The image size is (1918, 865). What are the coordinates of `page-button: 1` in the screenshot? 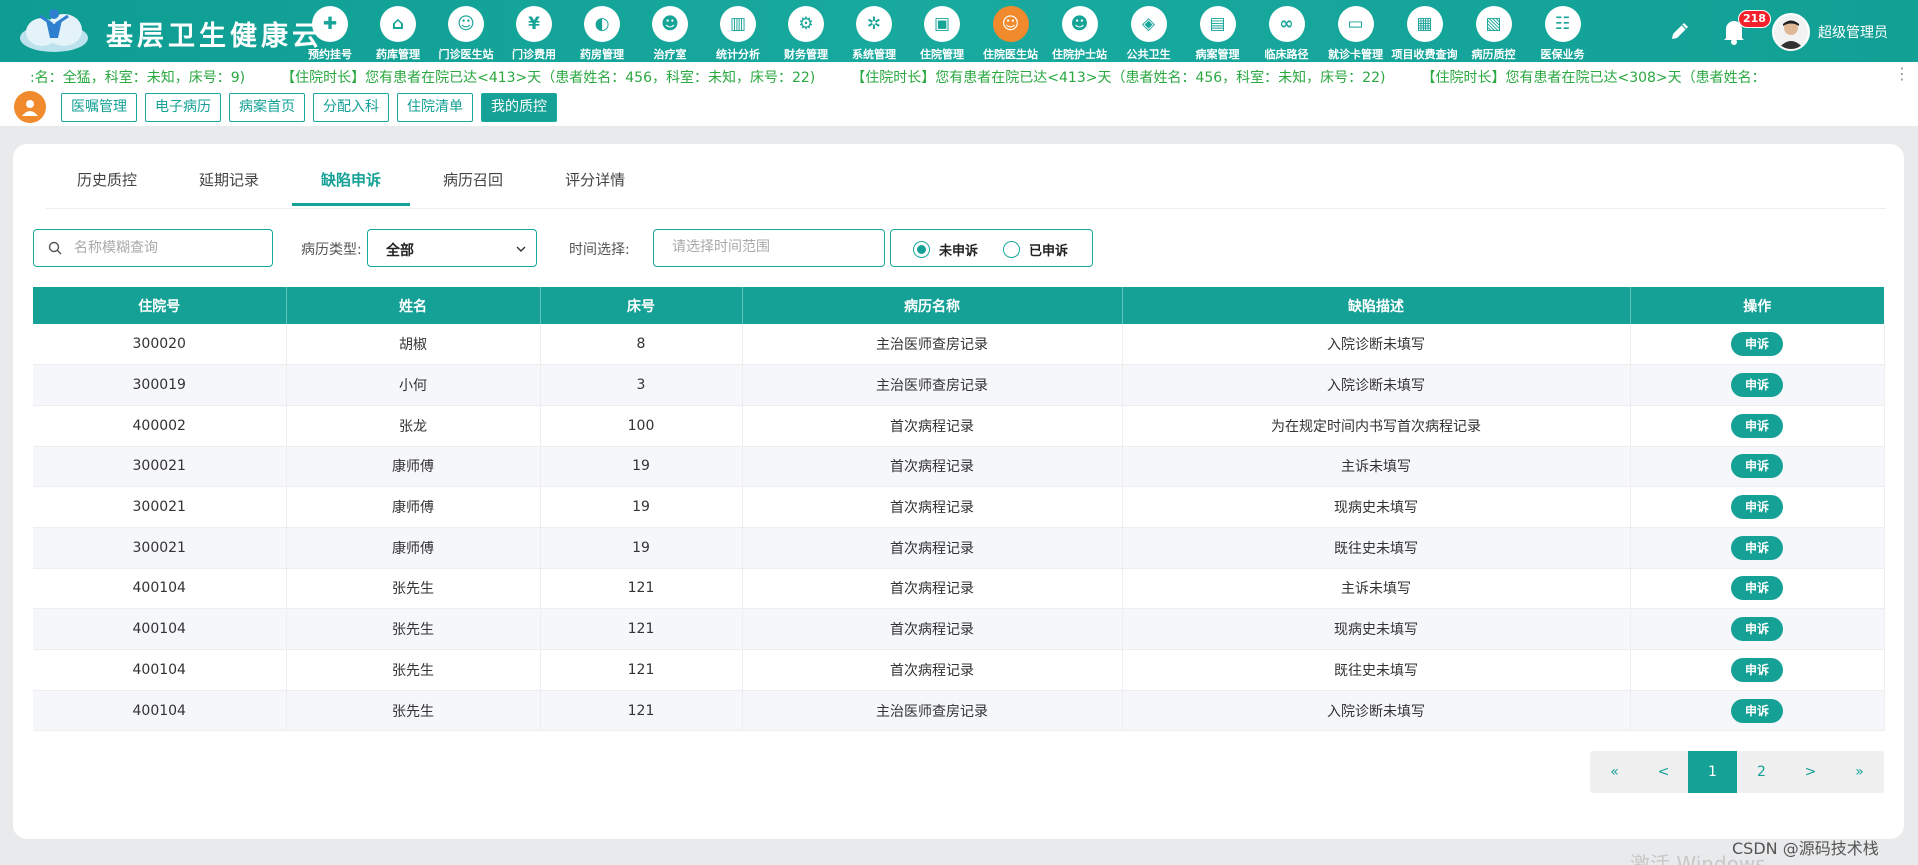 It's located at (1712, 772).